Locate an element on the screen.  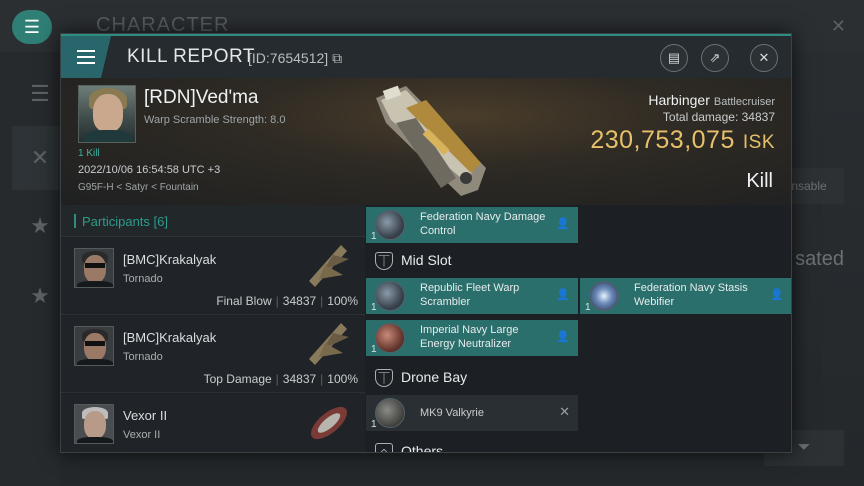
participant-ship: Vexor II is located at coordinates (142, 435).